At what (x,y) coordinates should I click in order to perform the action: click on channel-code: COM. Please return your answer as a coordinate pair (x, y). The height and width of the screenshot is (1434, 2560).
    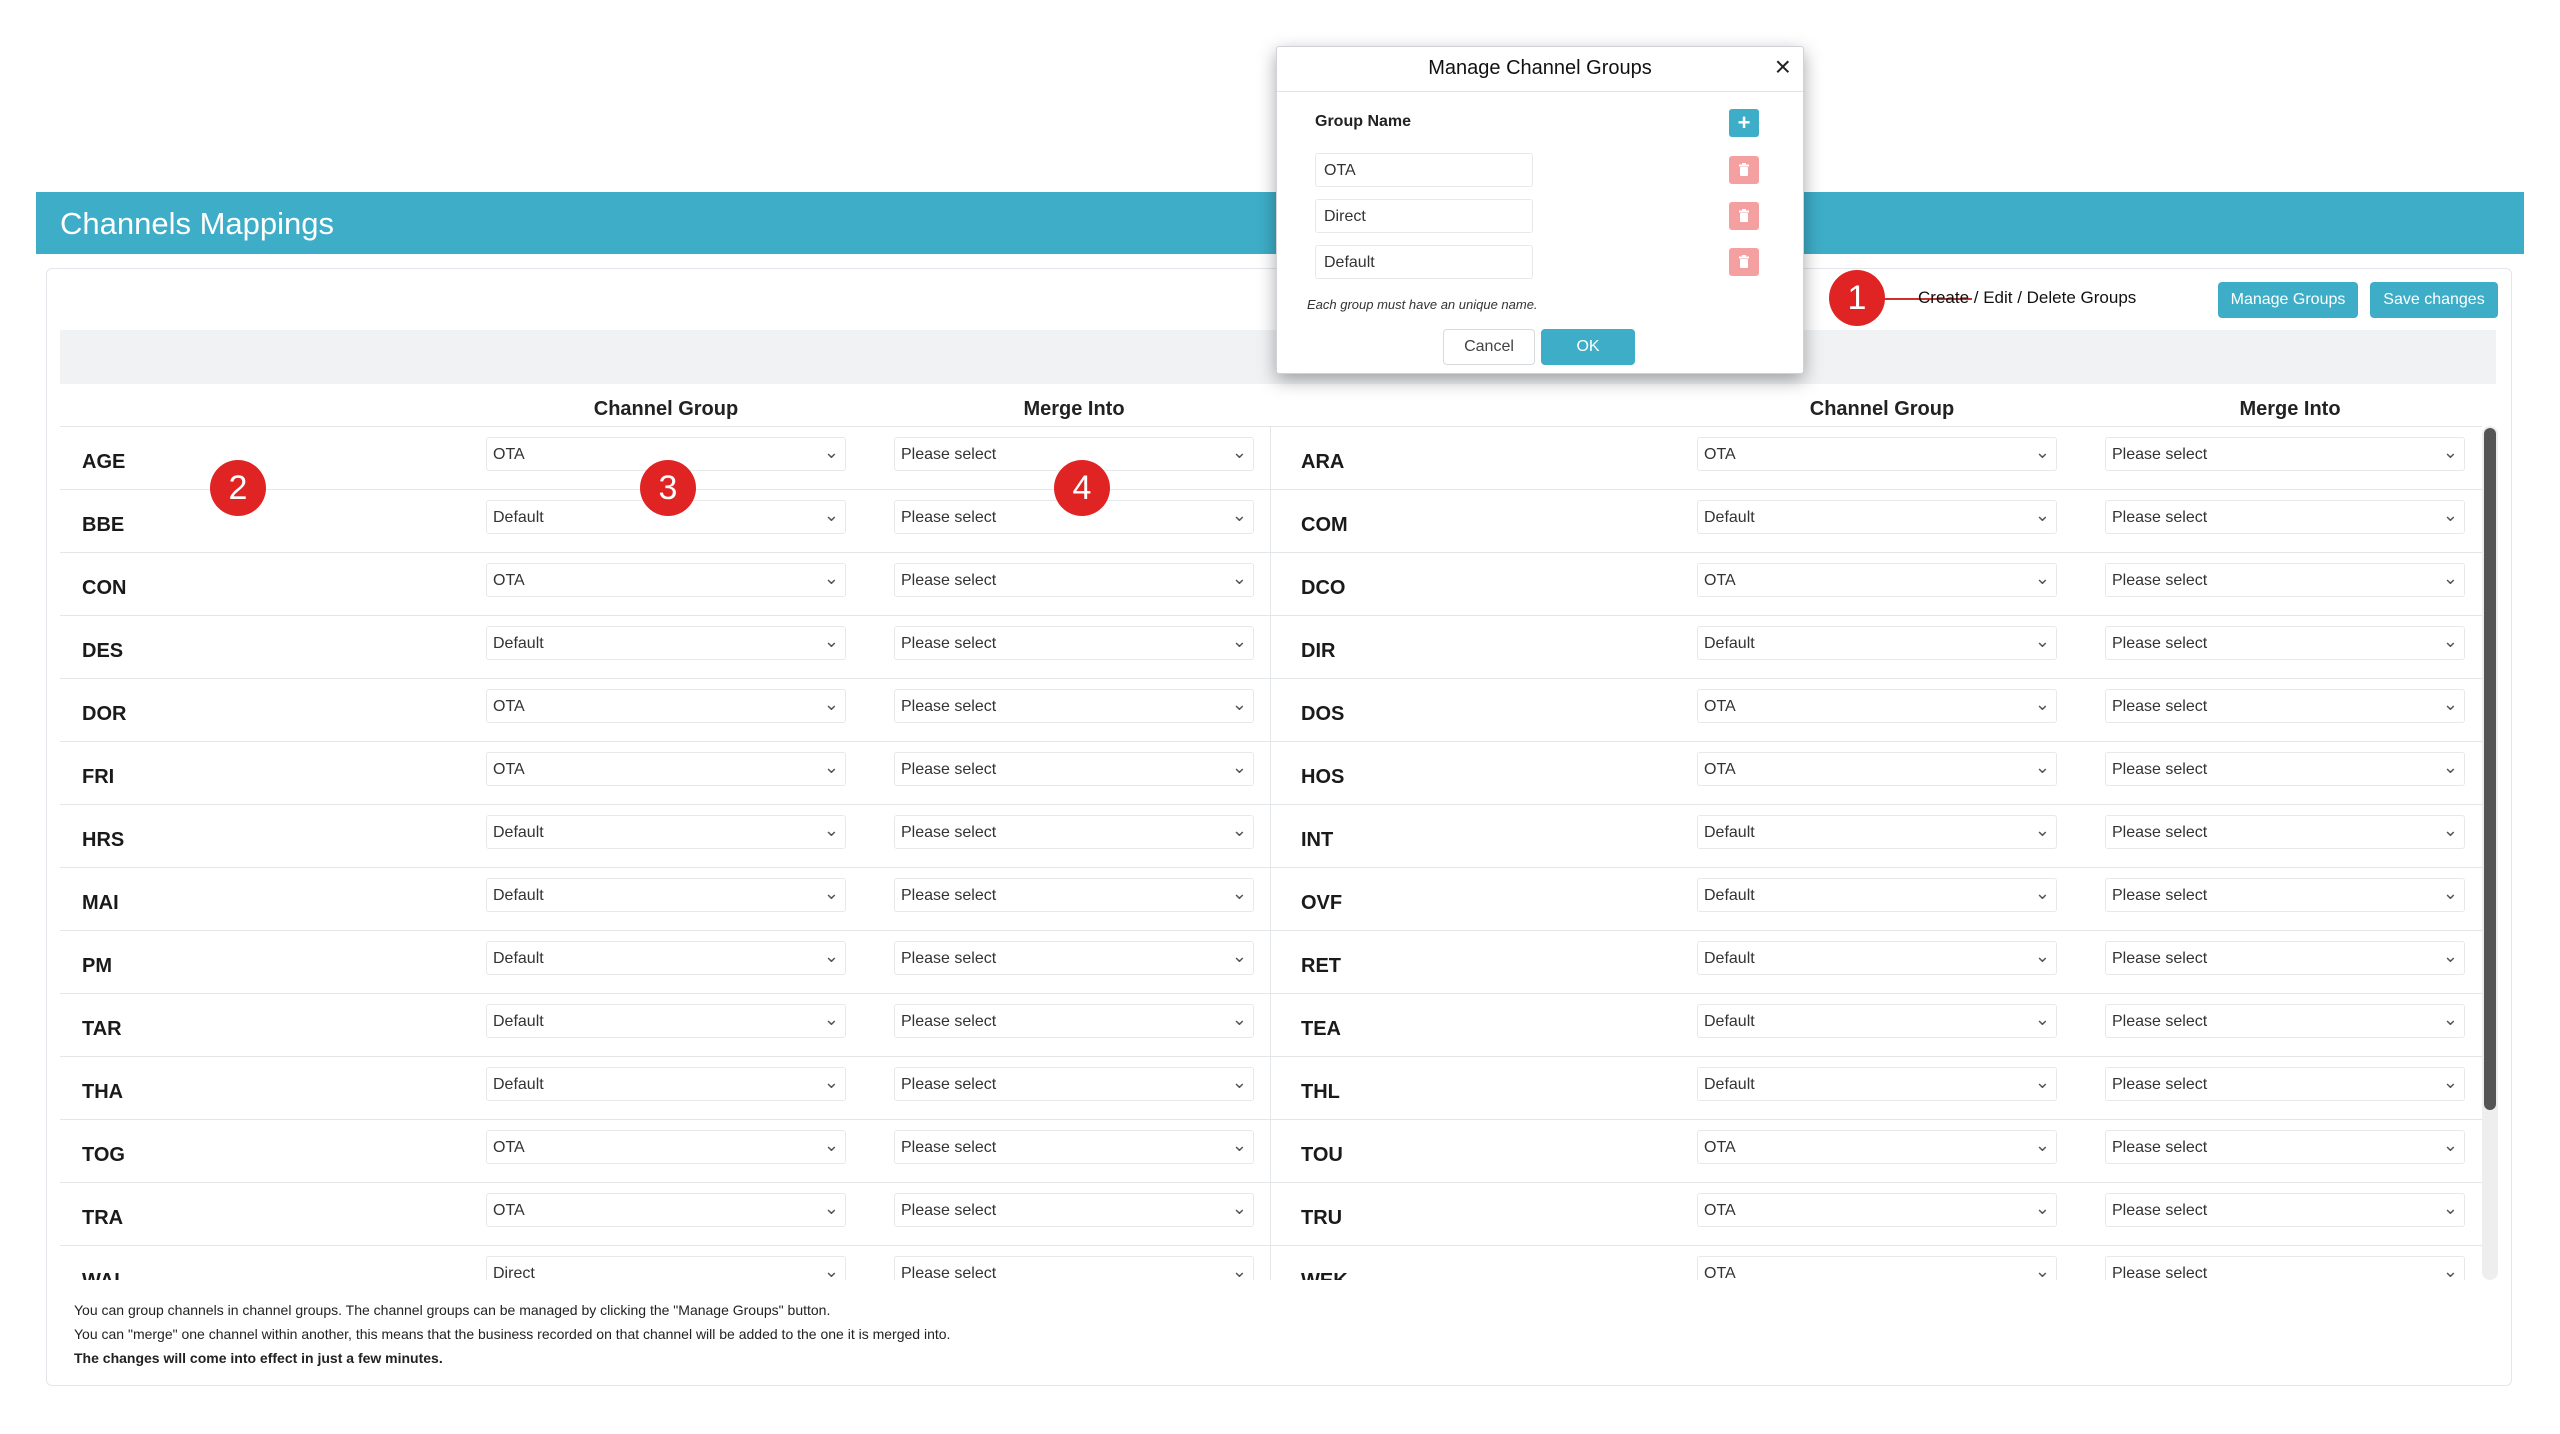
    Looking at the image, I should click on (1324, 525).